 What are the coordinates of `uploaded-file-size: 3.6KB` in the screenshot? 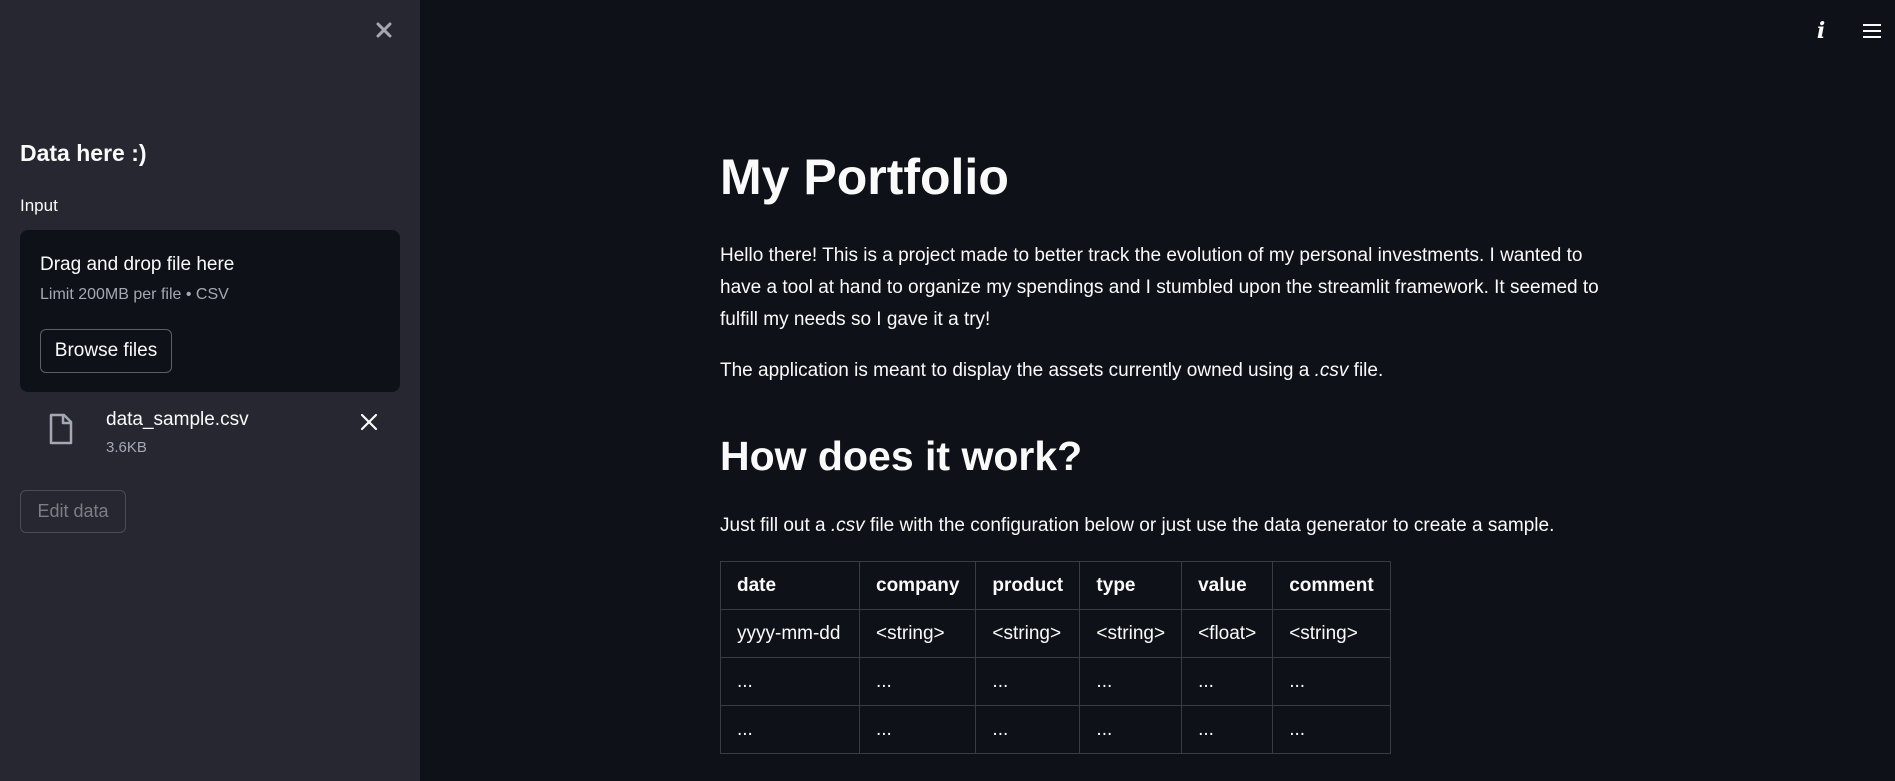 It's located at (126, 447).